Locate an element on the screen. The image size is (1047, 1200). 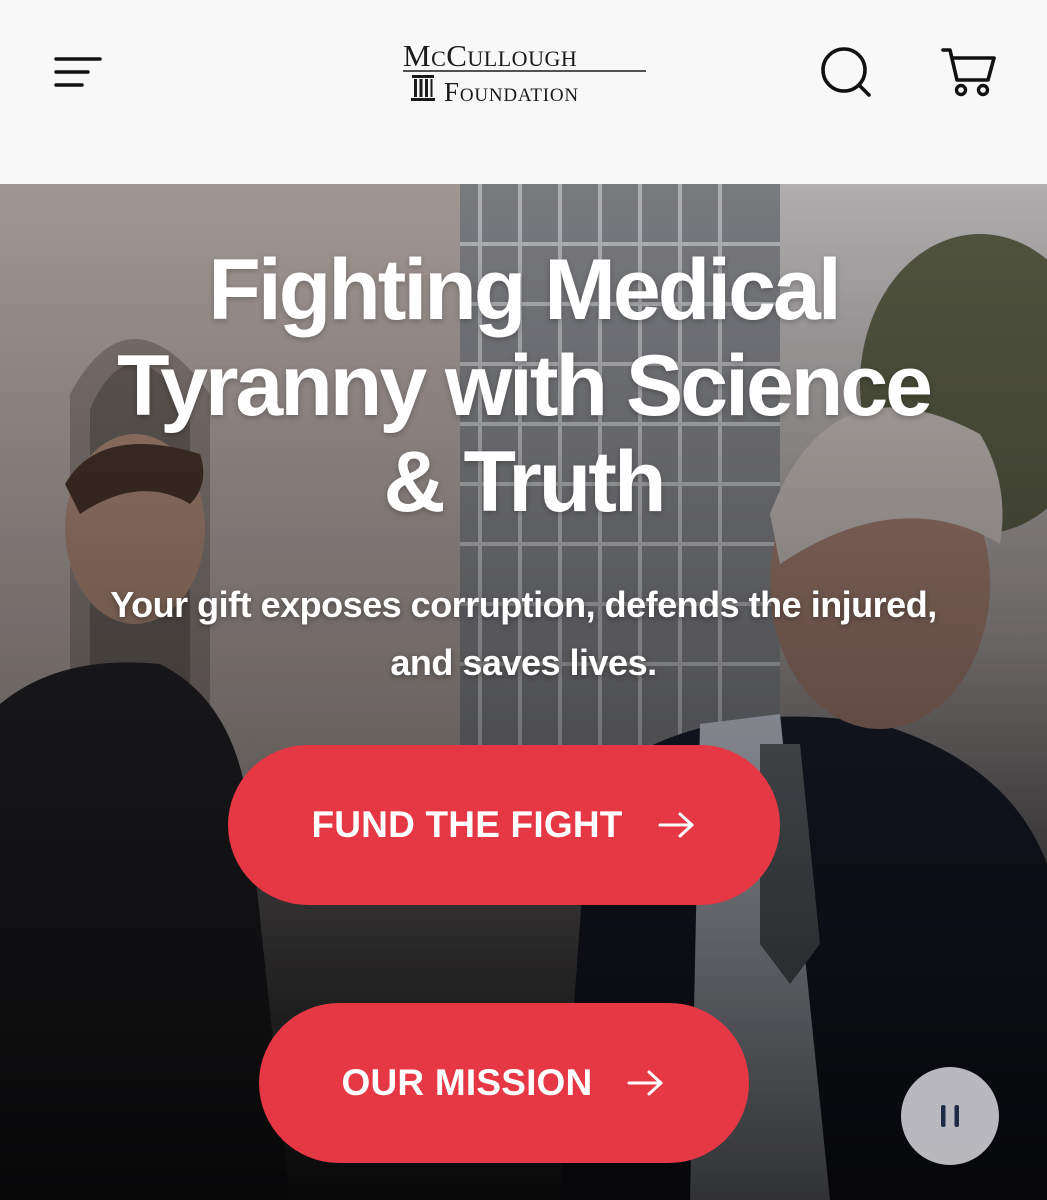
our-mission-button: OUR MISSION is located at coordinates (504, 1083).